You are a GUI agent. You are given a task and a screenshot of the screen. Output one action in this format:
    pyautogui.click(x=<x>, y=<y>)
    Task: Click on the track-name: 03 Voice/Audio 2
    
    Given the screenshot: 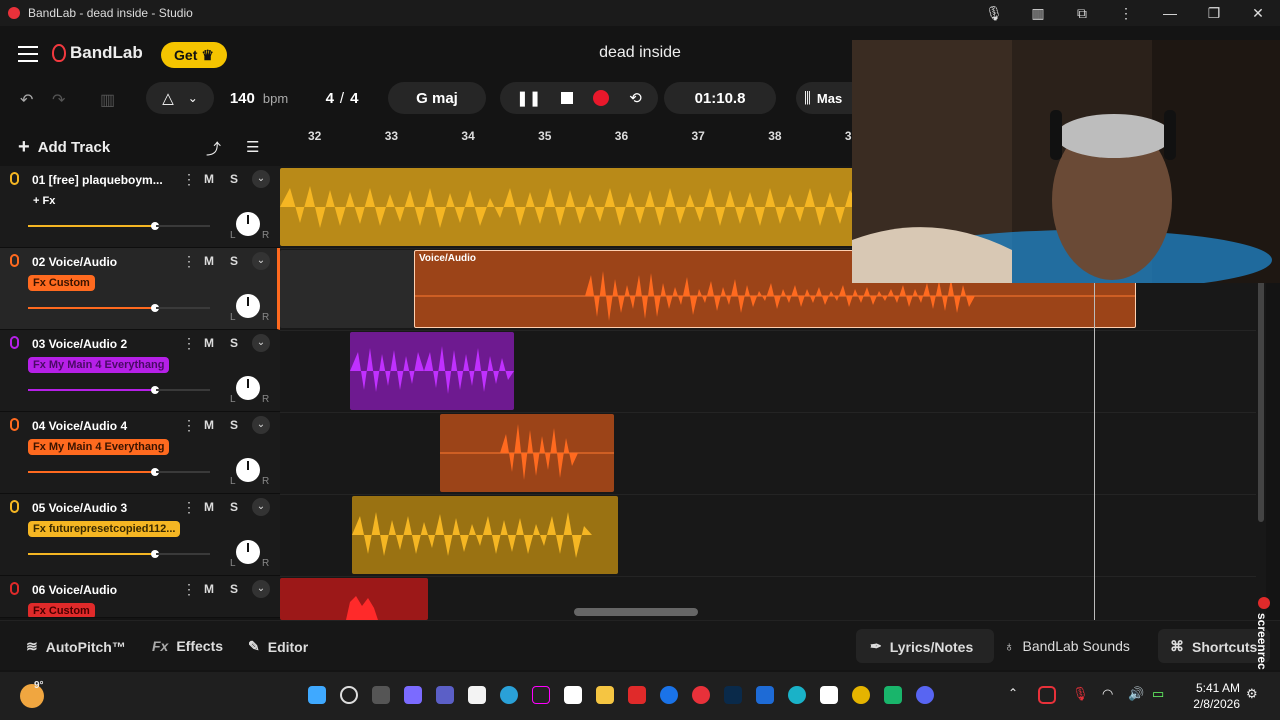 What is the action you would take?
    pyautogui.click(x=102, y=344)
    